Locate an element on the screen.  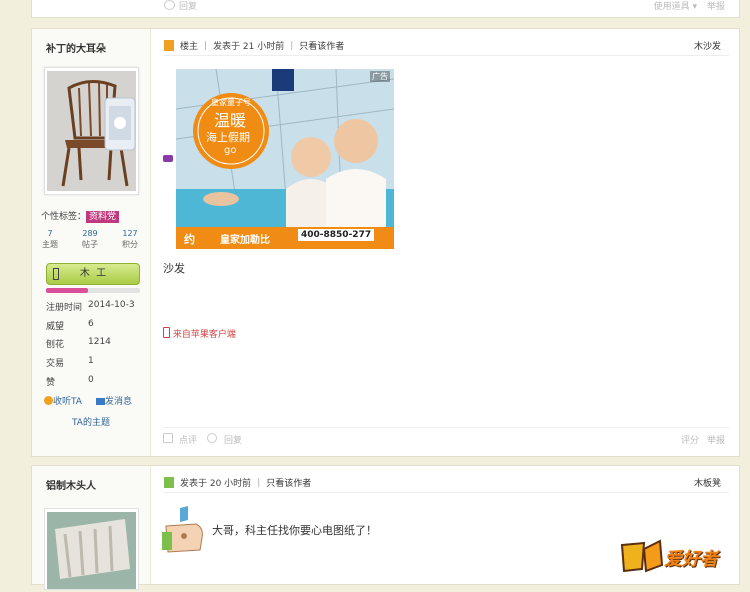
watermark-text: 爱好者 is located at coordinates (691, 559).